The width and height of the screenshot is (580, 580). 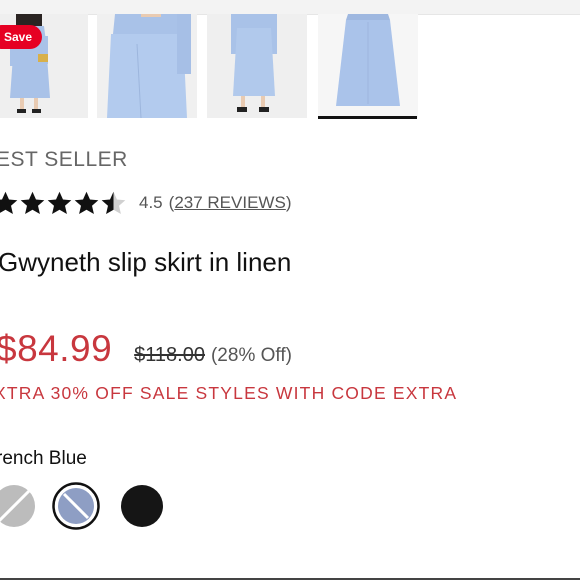 I want to click on thumbnail-2-image, so click(x=147, y=66).